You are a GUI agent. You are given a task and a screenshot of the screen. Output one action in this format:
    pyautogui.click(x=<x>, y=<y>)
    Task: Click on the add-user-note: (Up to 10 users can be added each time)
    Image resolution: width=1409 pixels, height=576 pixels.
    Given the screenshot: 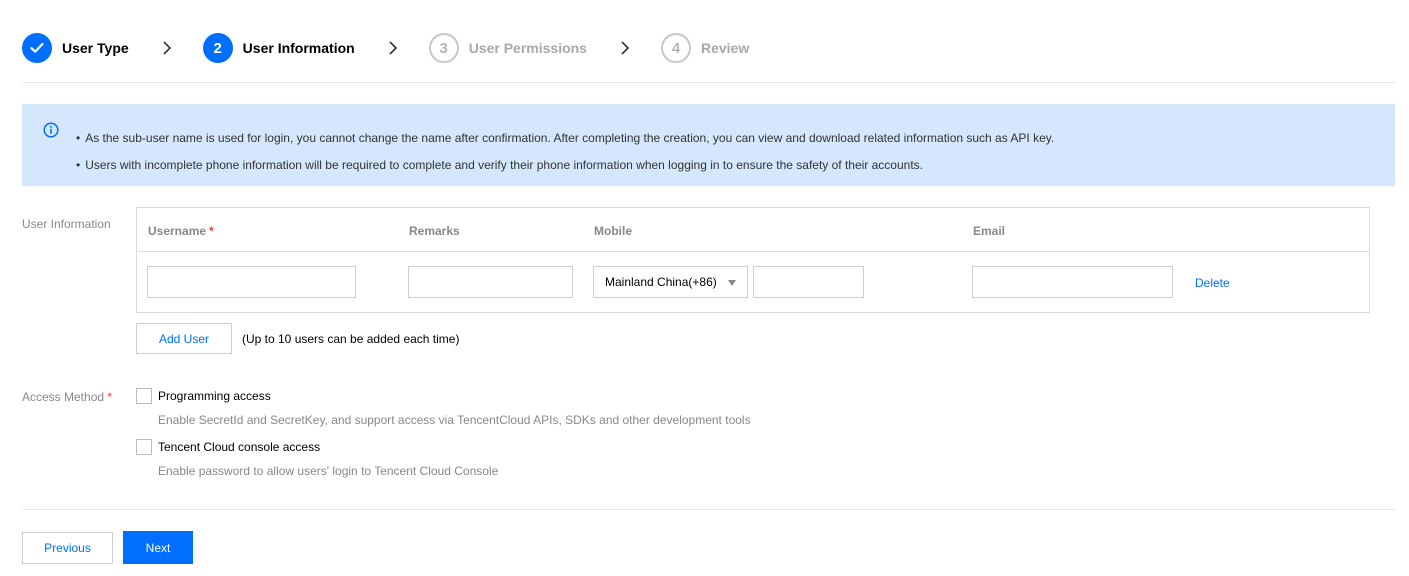 What is the action you would take?
    pyautogui.click(x=351, y=339)
    